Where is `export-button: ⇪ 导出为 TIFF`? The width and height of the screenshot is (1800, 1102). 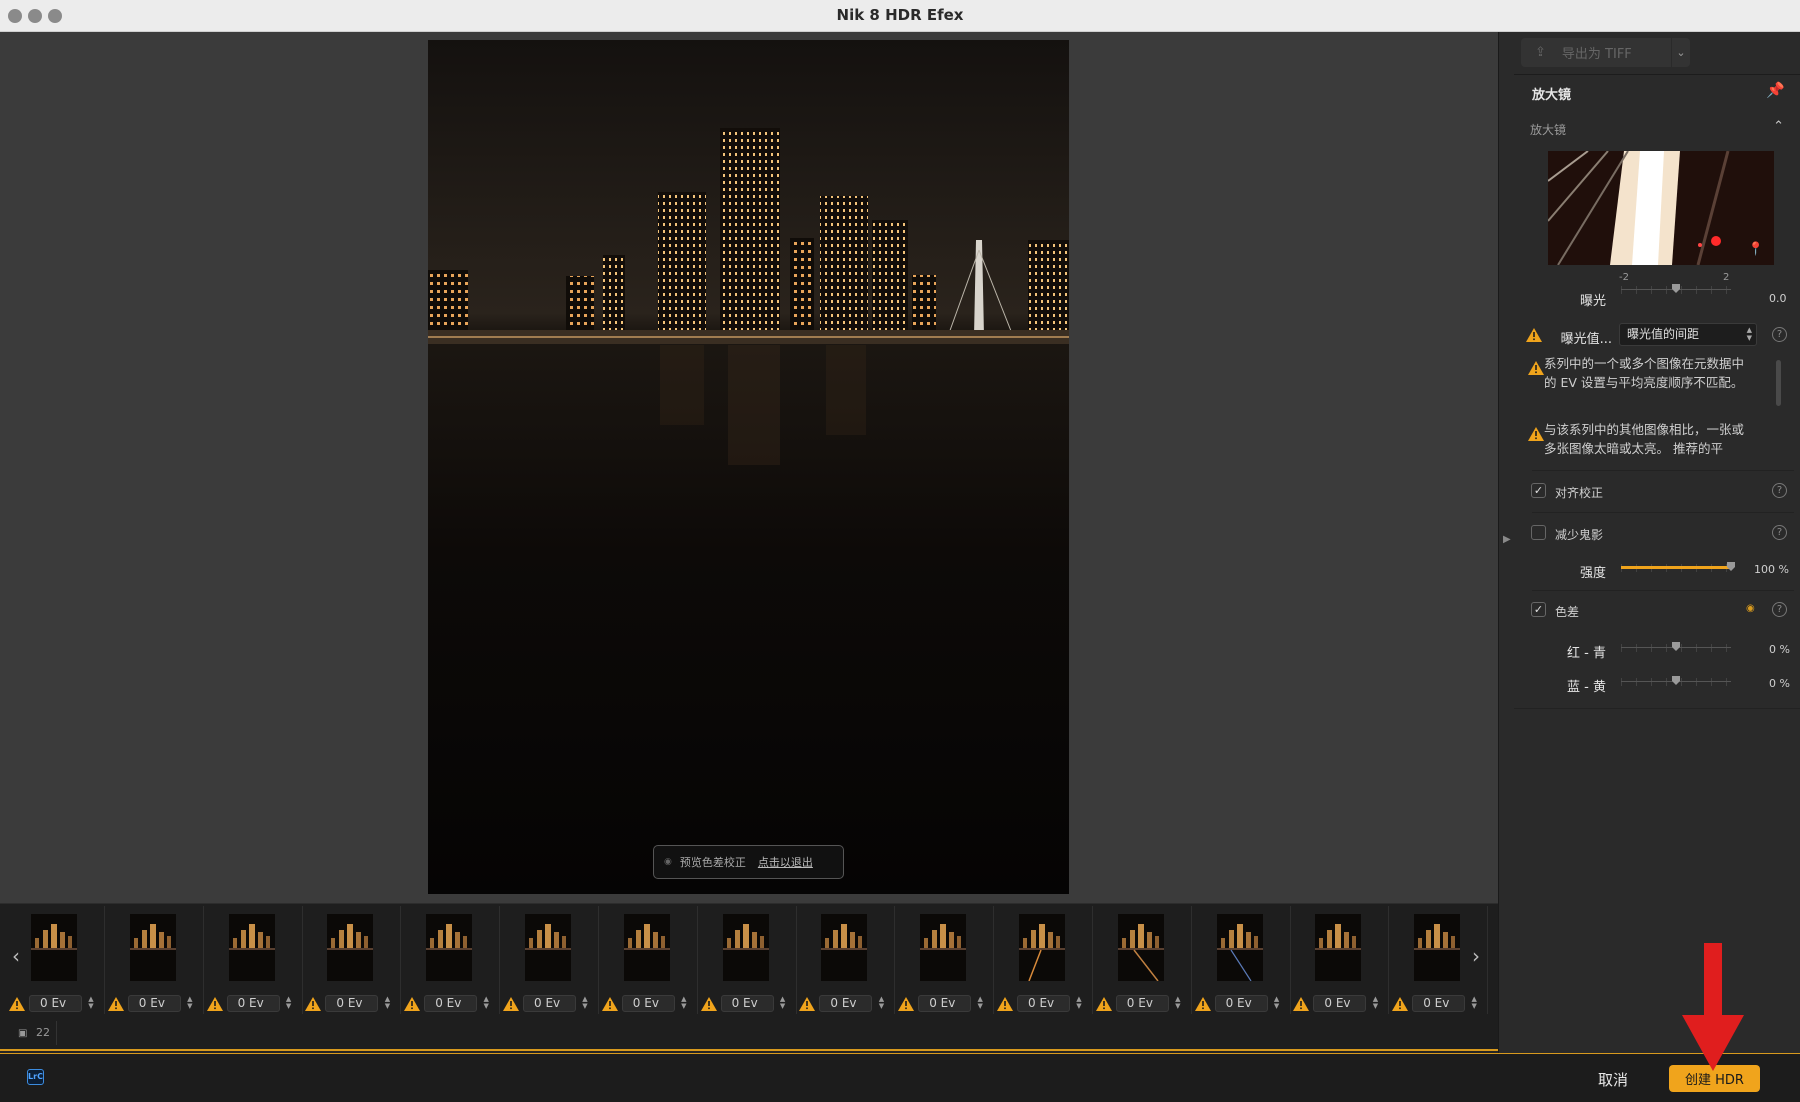 export-button: ⇪ 导出为 TIFF is located at coordinates (1596, 52).